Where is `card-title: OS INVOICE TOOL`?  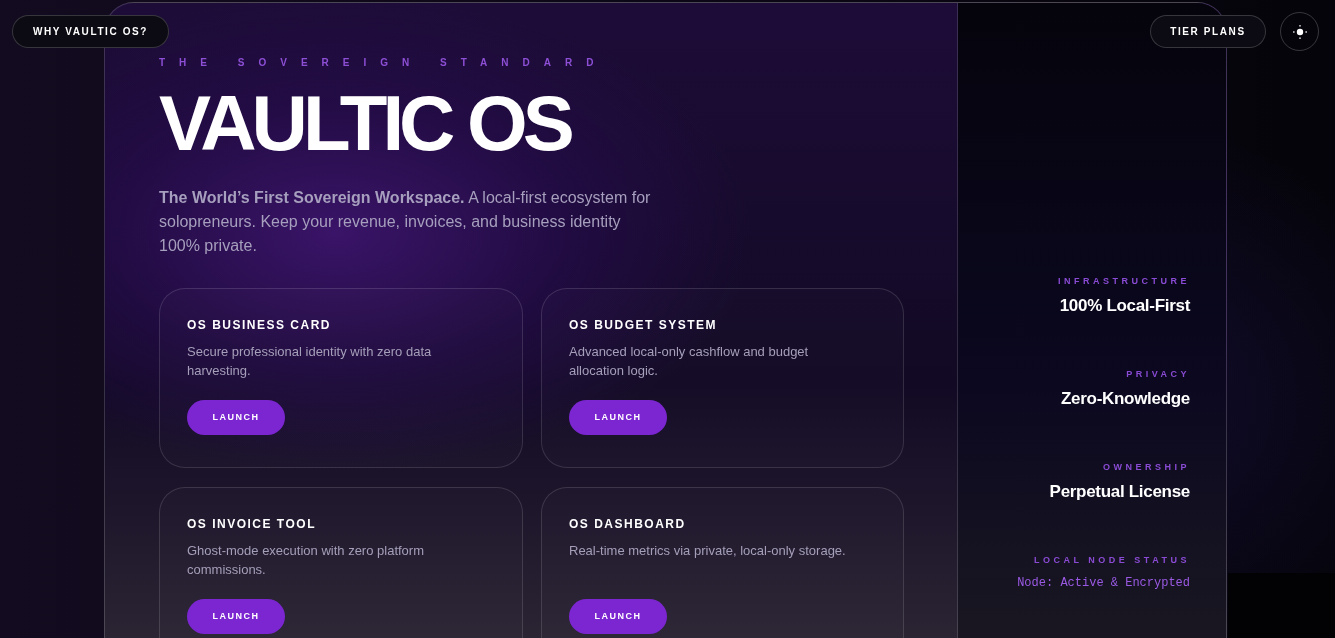 card-title: OS INVOICE TOOL is located at coordinates (252, 524).